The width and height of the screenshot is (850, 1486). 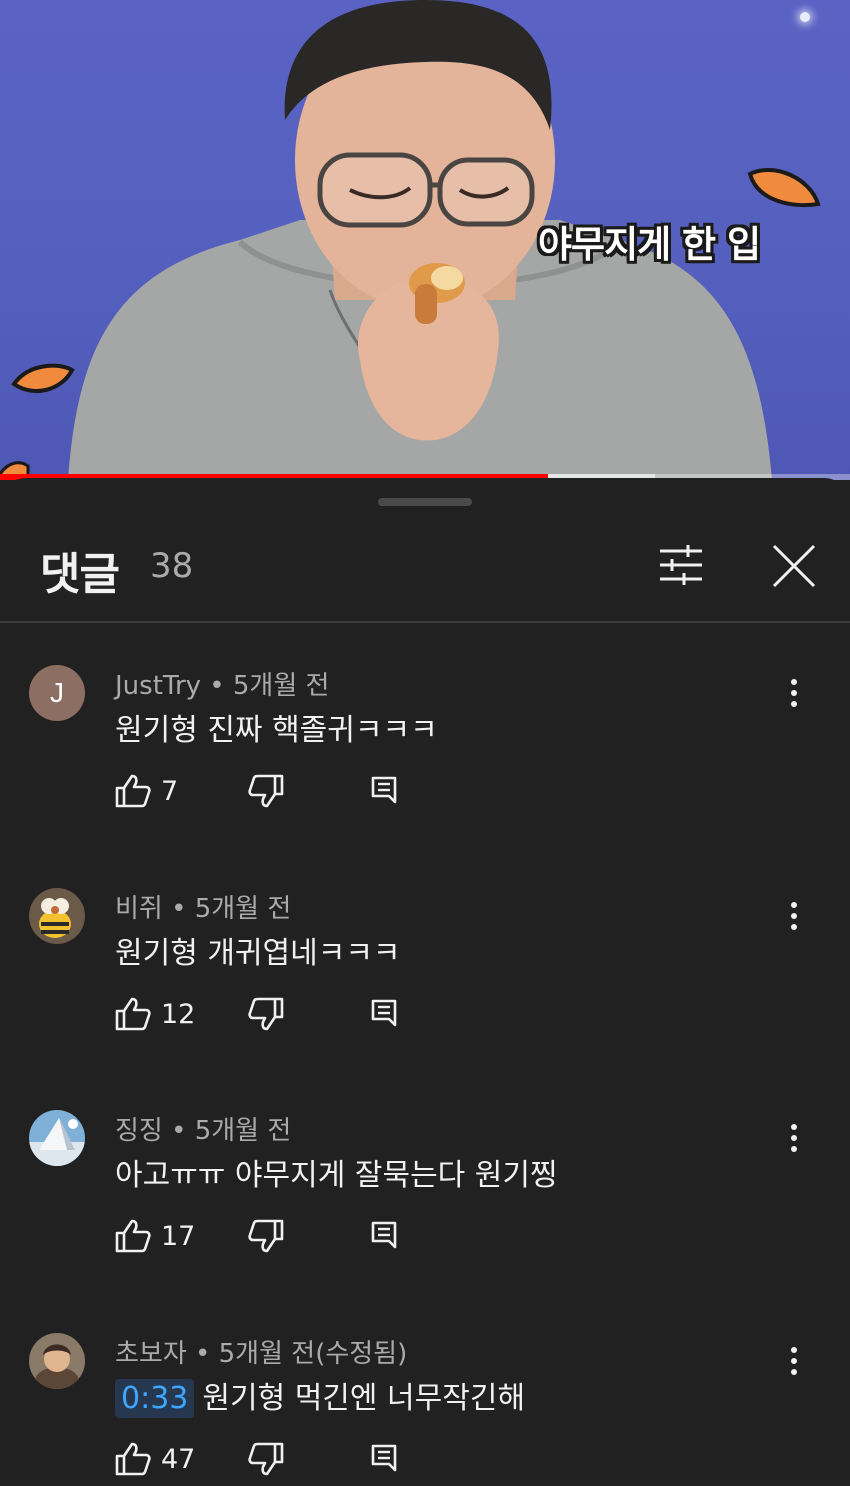 I want to click on comment-author-time: 초보자 • 5개월 전(수정됨), so click(x=261, y=1354).